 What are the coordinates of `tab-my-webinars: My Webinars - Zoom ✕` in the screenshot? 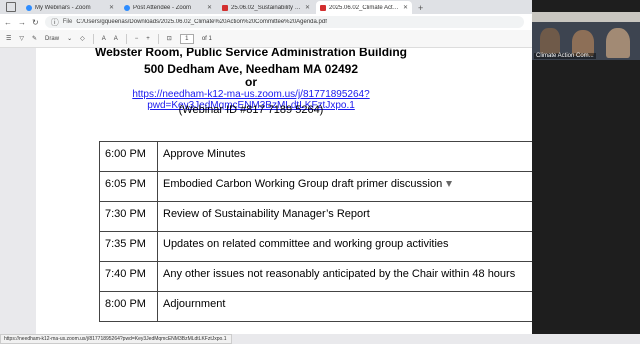 It's located at (70, 7).